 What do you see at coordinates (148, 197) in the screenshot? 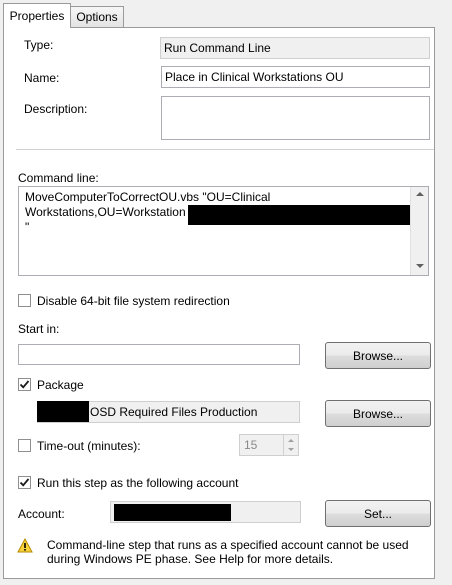
I see `command-line-text-1: MoveComputerToCorrectOU.vbs "OU=Clinical` at bounding box center [148, 197].